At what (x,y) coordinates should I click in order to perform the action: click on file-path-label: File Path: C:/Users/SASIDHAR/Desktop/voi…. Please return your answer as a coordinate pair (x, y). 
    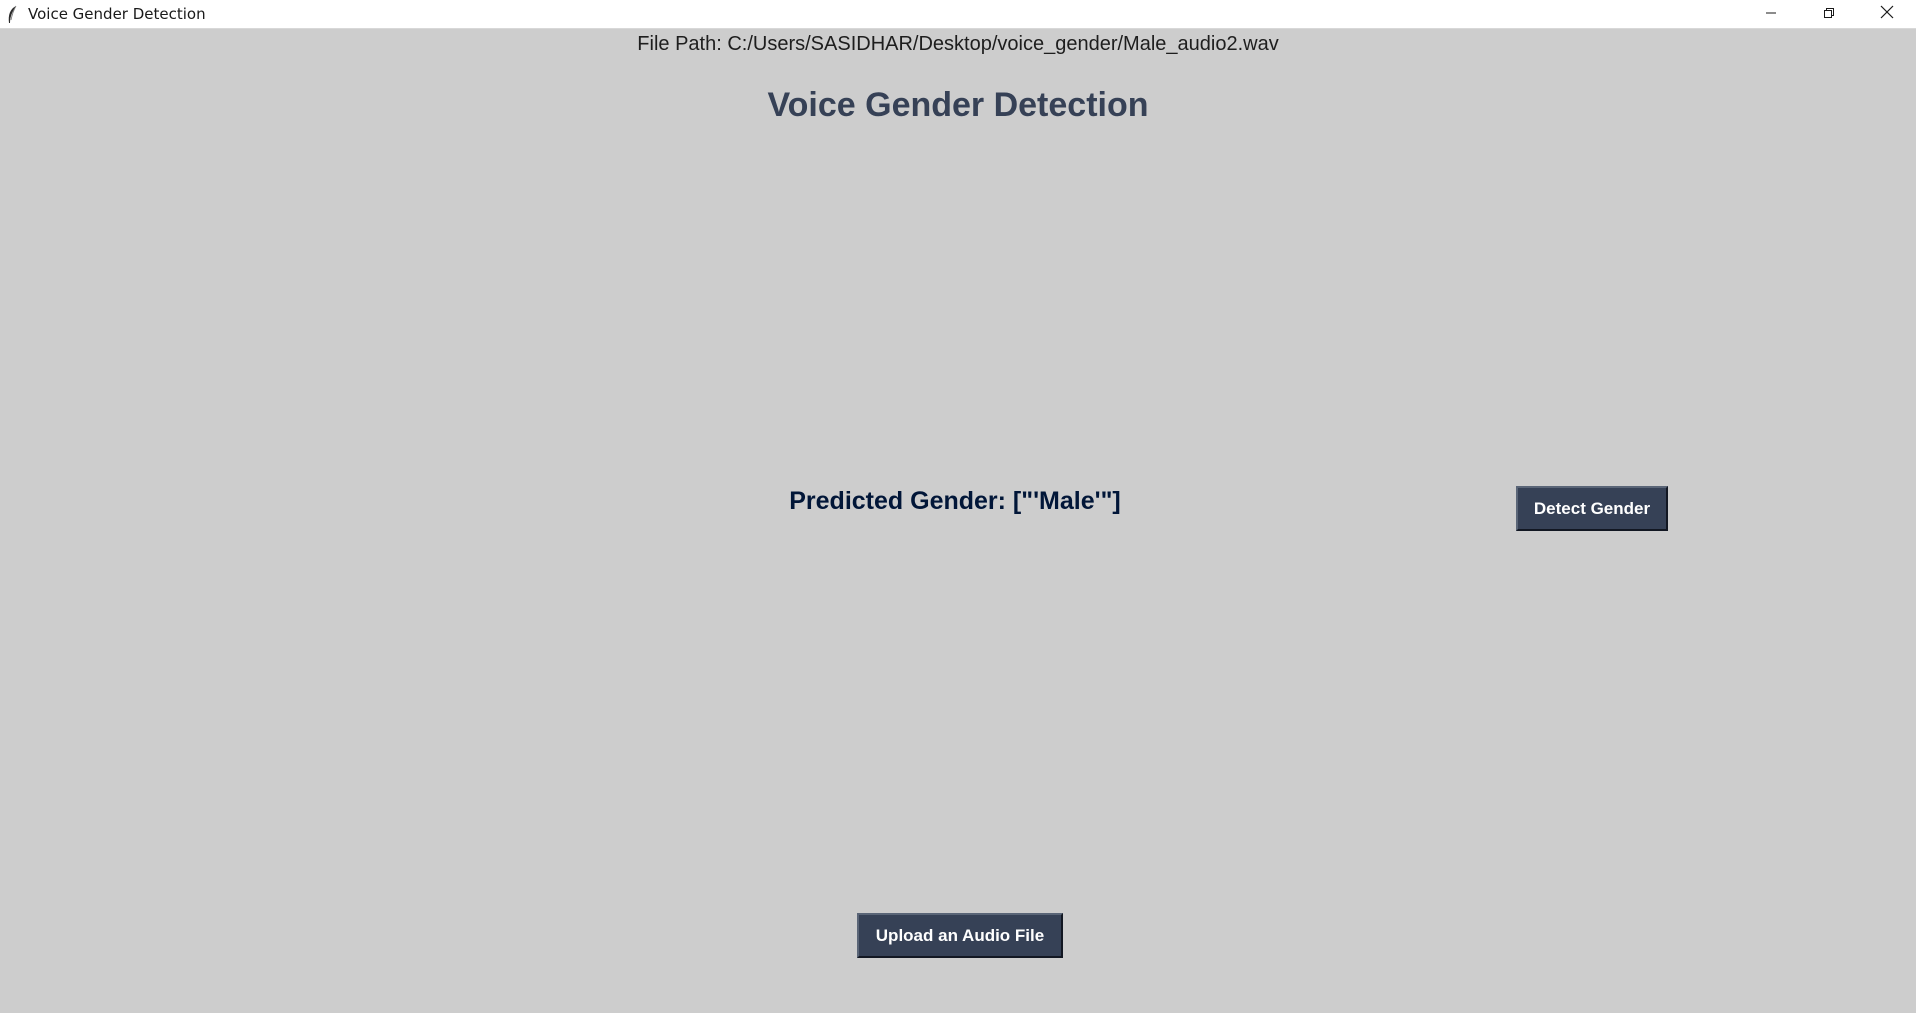
    Looking at the image, I should click on (958, 44).